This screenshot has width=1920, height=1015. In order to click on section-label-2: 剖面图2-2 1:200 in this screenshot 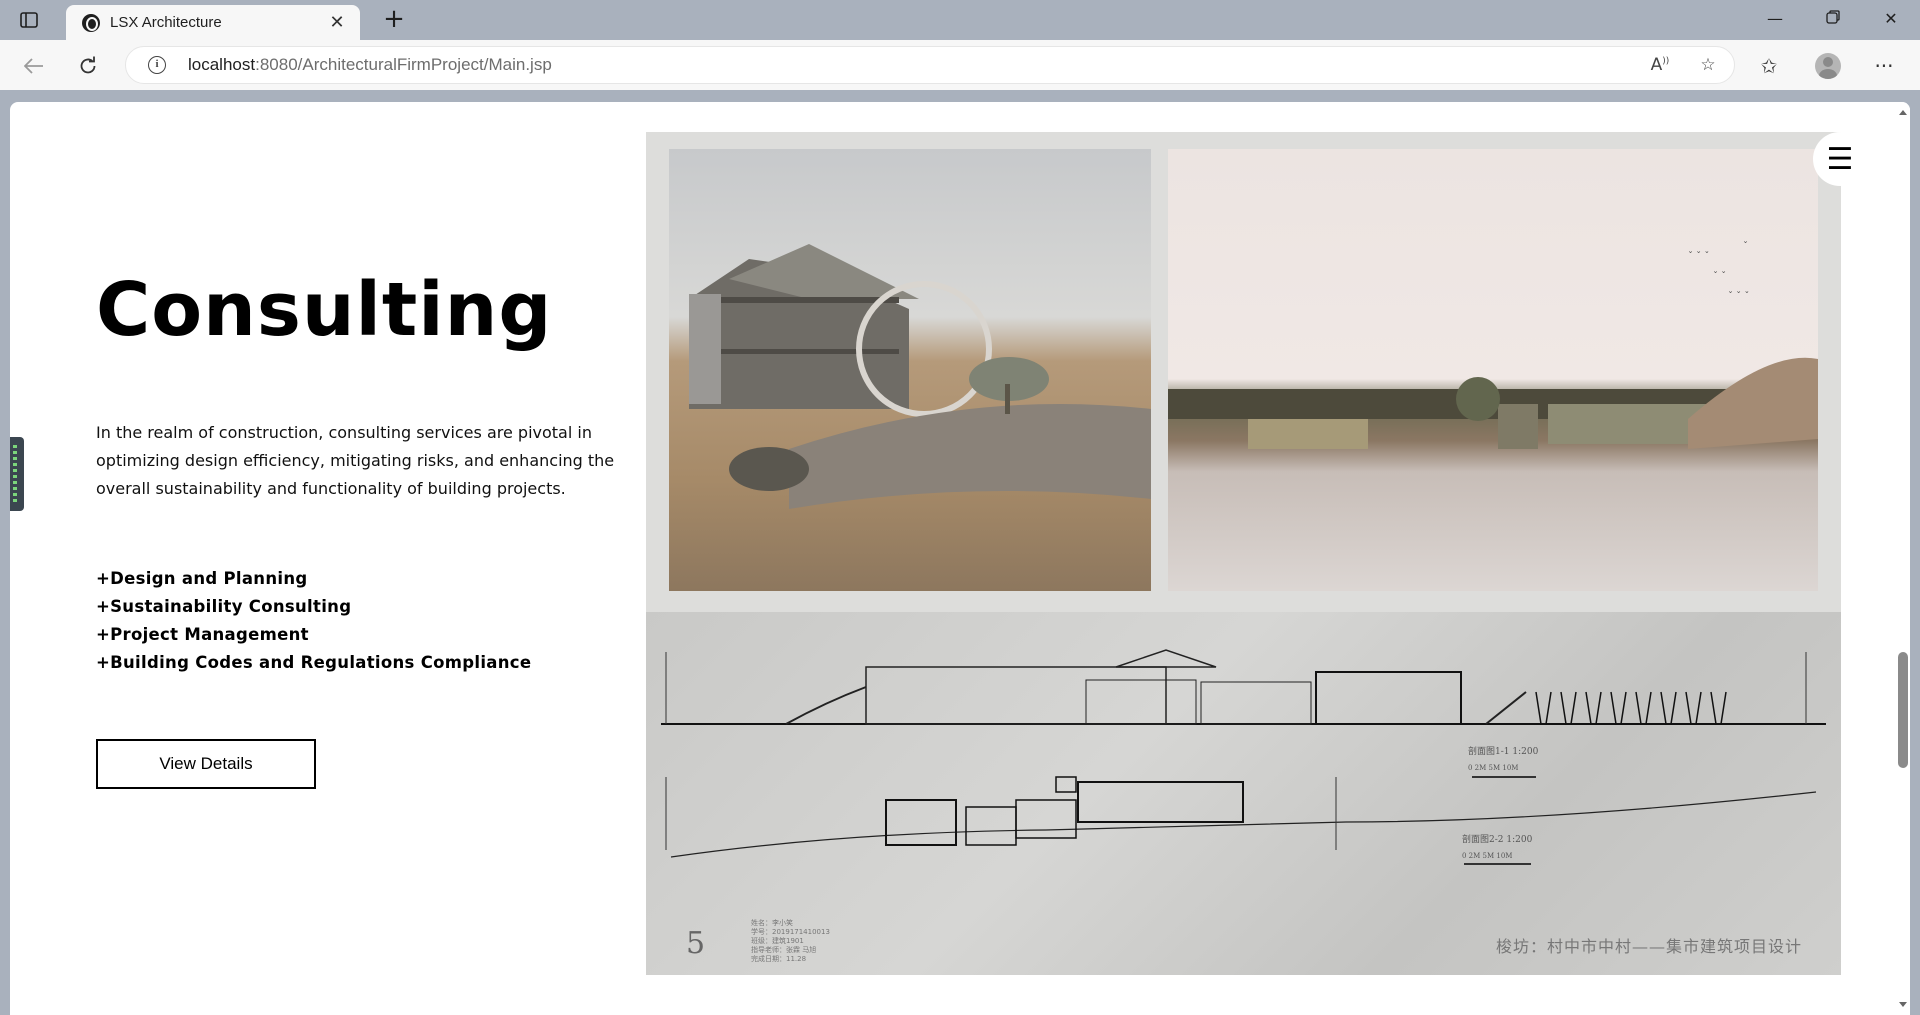, I will do `click(1497, 840)`.